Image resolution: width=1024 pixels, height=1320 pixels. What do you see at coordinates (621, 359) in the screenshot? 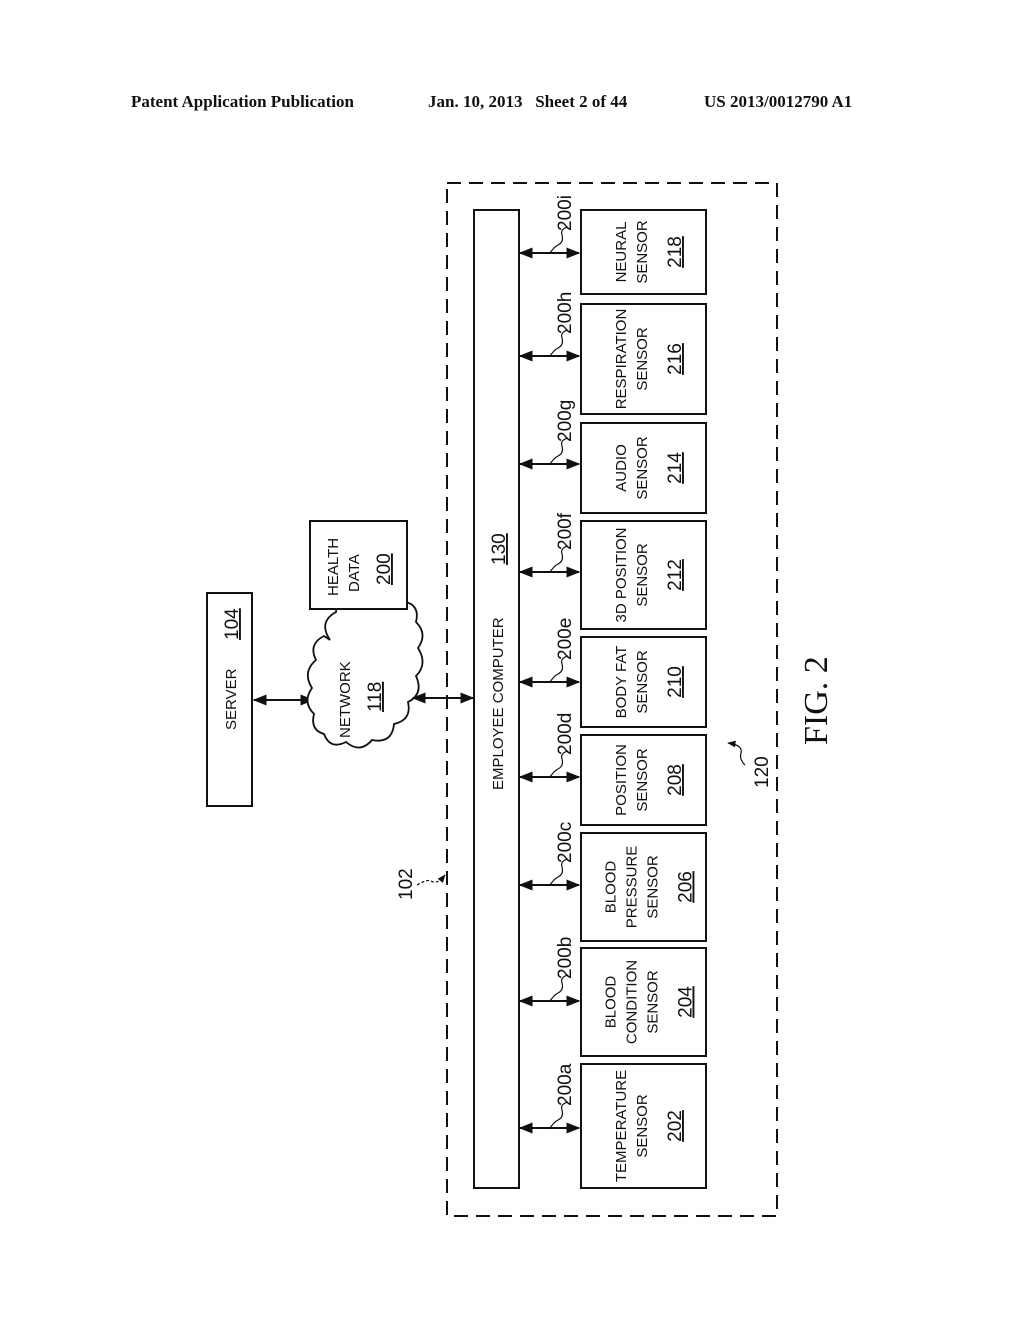
I see `sensor-label-line: RESPIRATION` at bounding box center [621, 359].